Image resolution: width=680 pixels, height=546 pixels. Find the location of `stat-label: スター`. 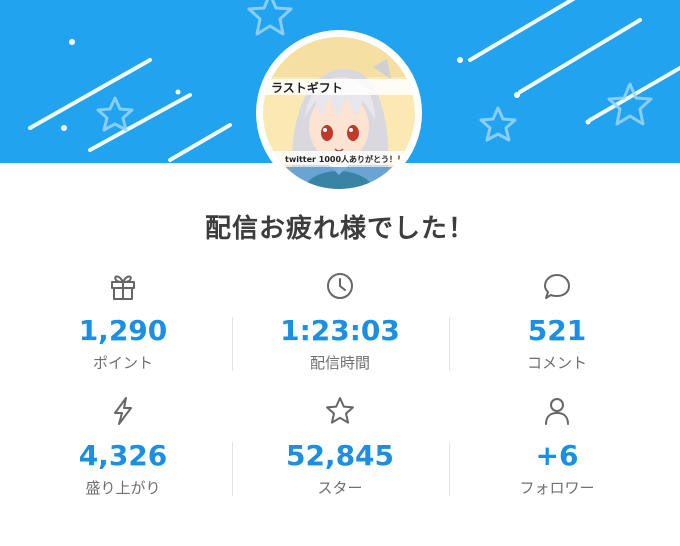

stat-label: スター is located at coordinates (340, 488).